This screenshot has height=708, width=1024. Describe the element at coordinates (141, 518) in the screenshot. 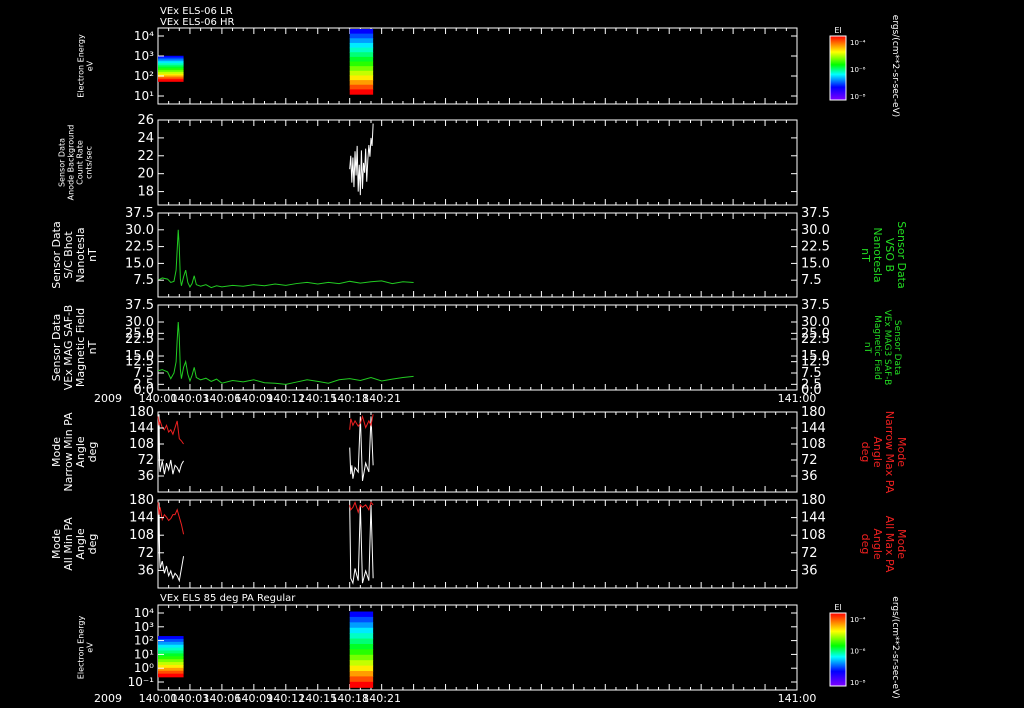

I see `y-tick-label-5: 144` at that location.